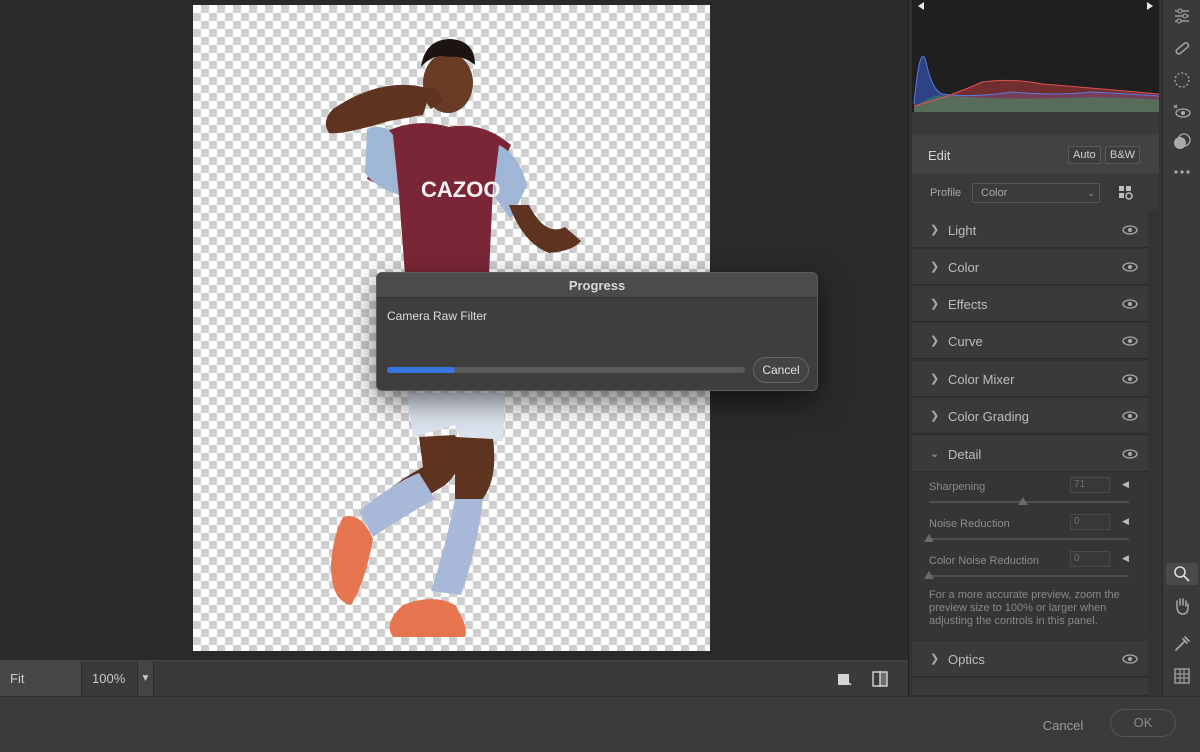  What do you see at coordinates (1182, 142) in the screenshot?
I see `presets-icon` at bounding box center [1182, 142].